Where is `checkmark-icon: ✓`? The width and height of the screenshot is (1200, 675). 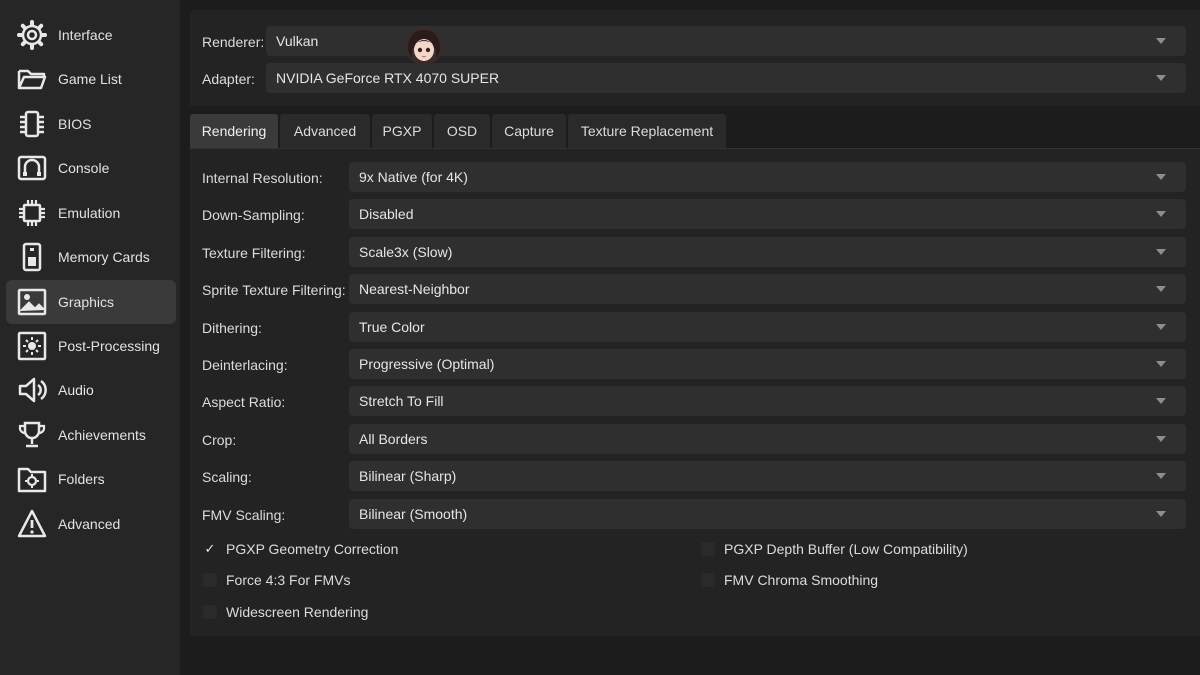 checkmark-icon: ✓ is located at coordinates (210, 548).